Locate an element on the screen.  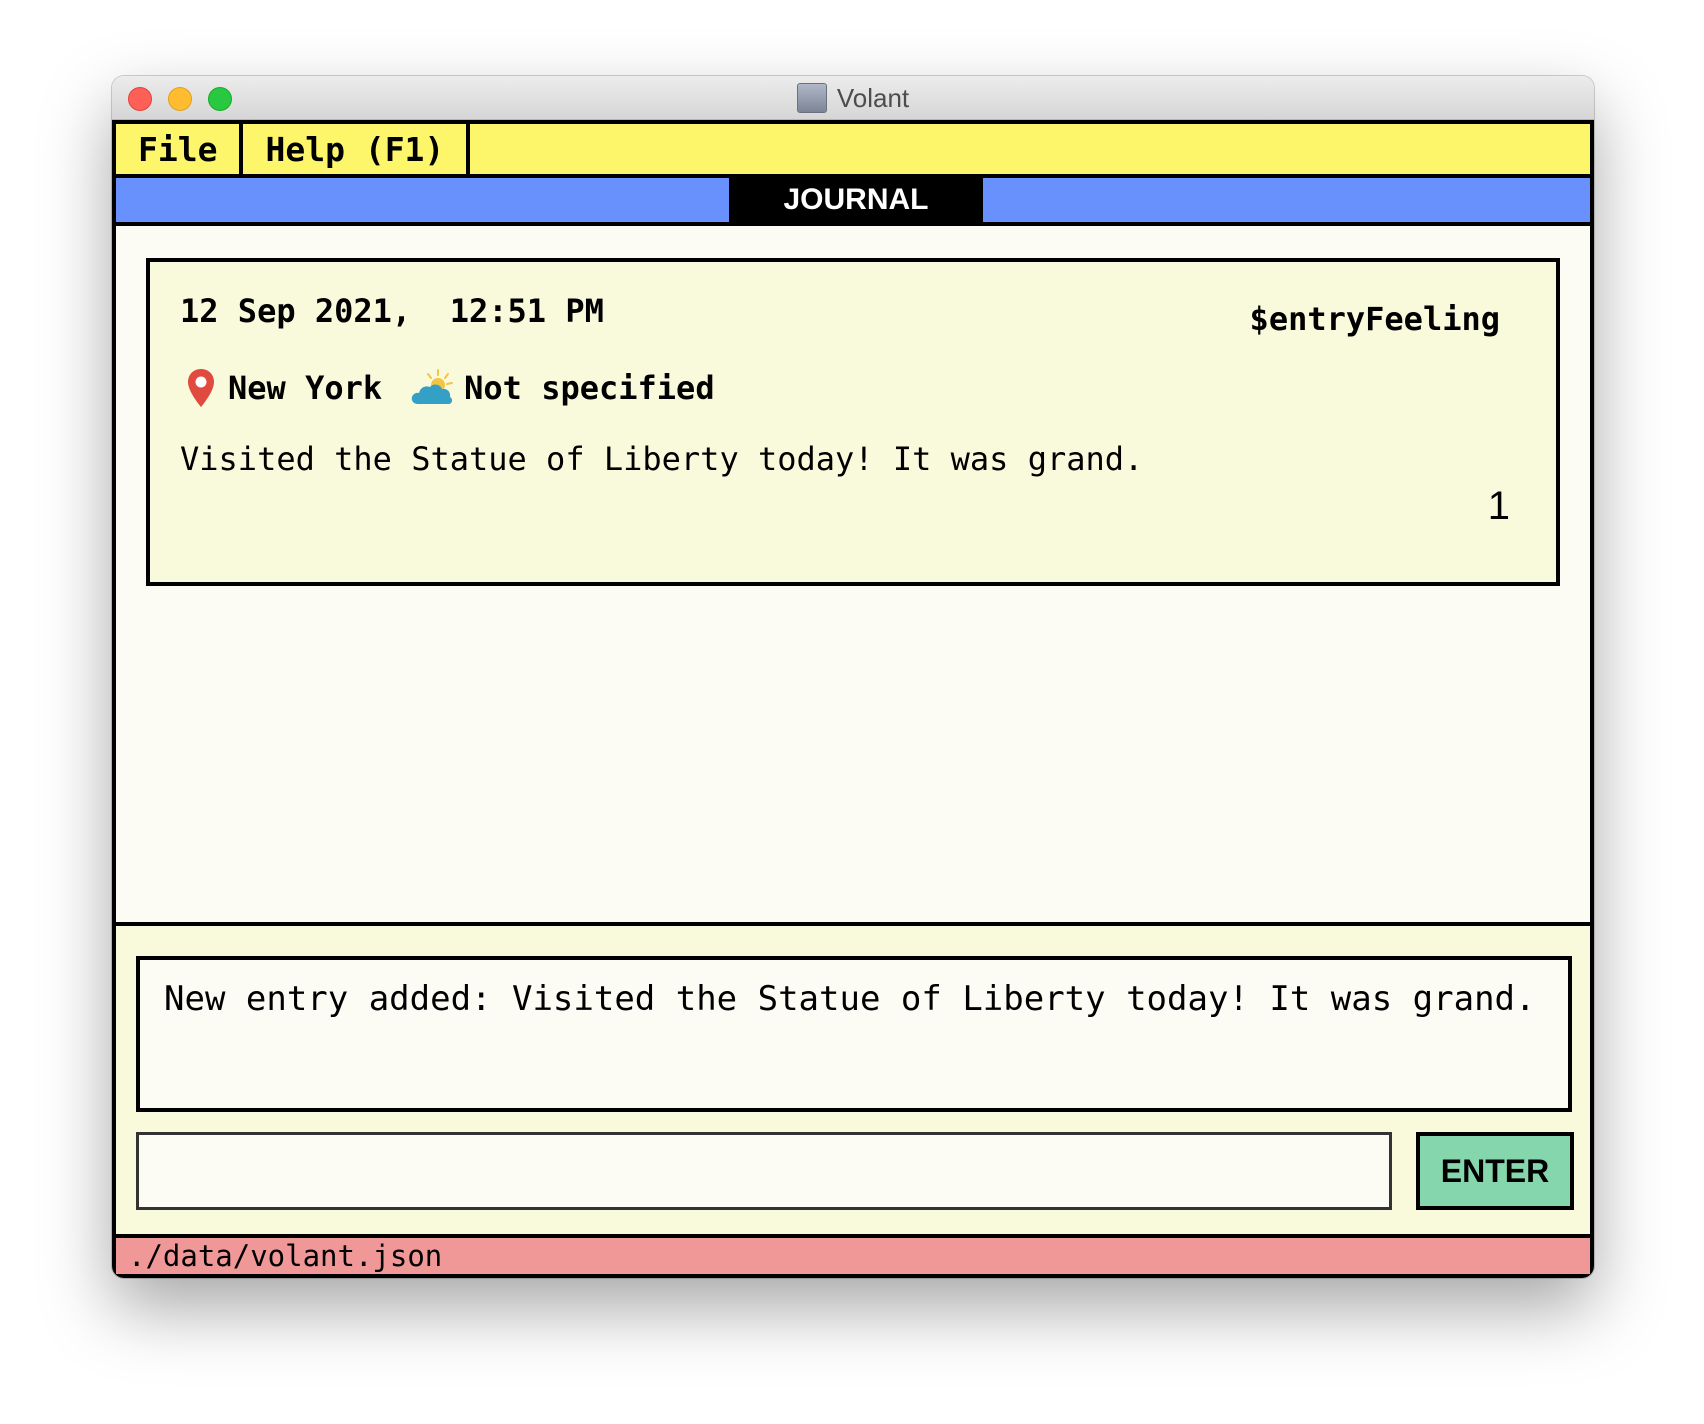
partly-cloudy-icon is located at coordinates (432, 386).